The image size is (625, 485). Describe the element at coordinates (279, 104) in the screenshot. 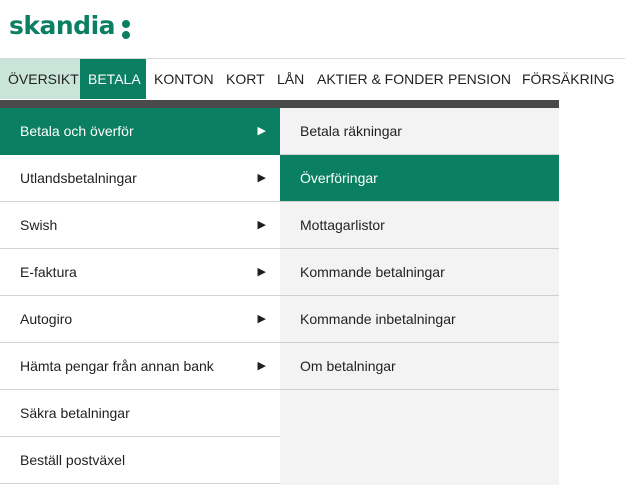

I see `submenu-top-bar` at that location.